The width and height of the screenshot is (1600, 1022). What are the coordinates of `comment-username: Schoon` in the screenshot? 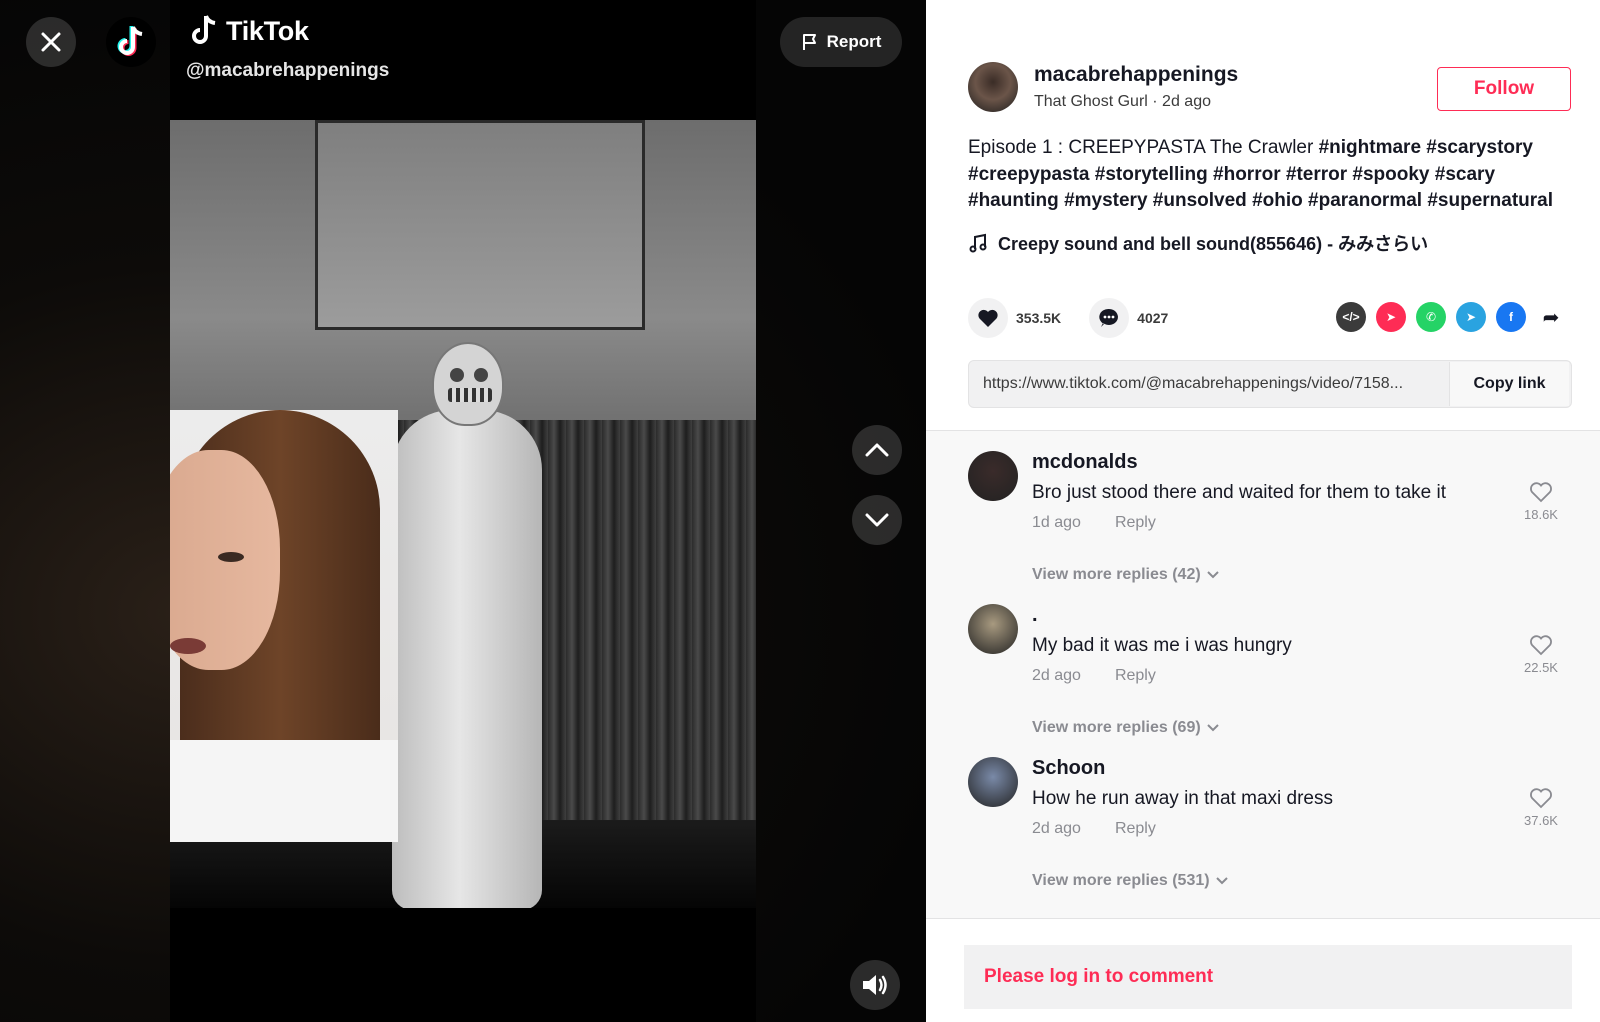 It's located at (1272, 768).